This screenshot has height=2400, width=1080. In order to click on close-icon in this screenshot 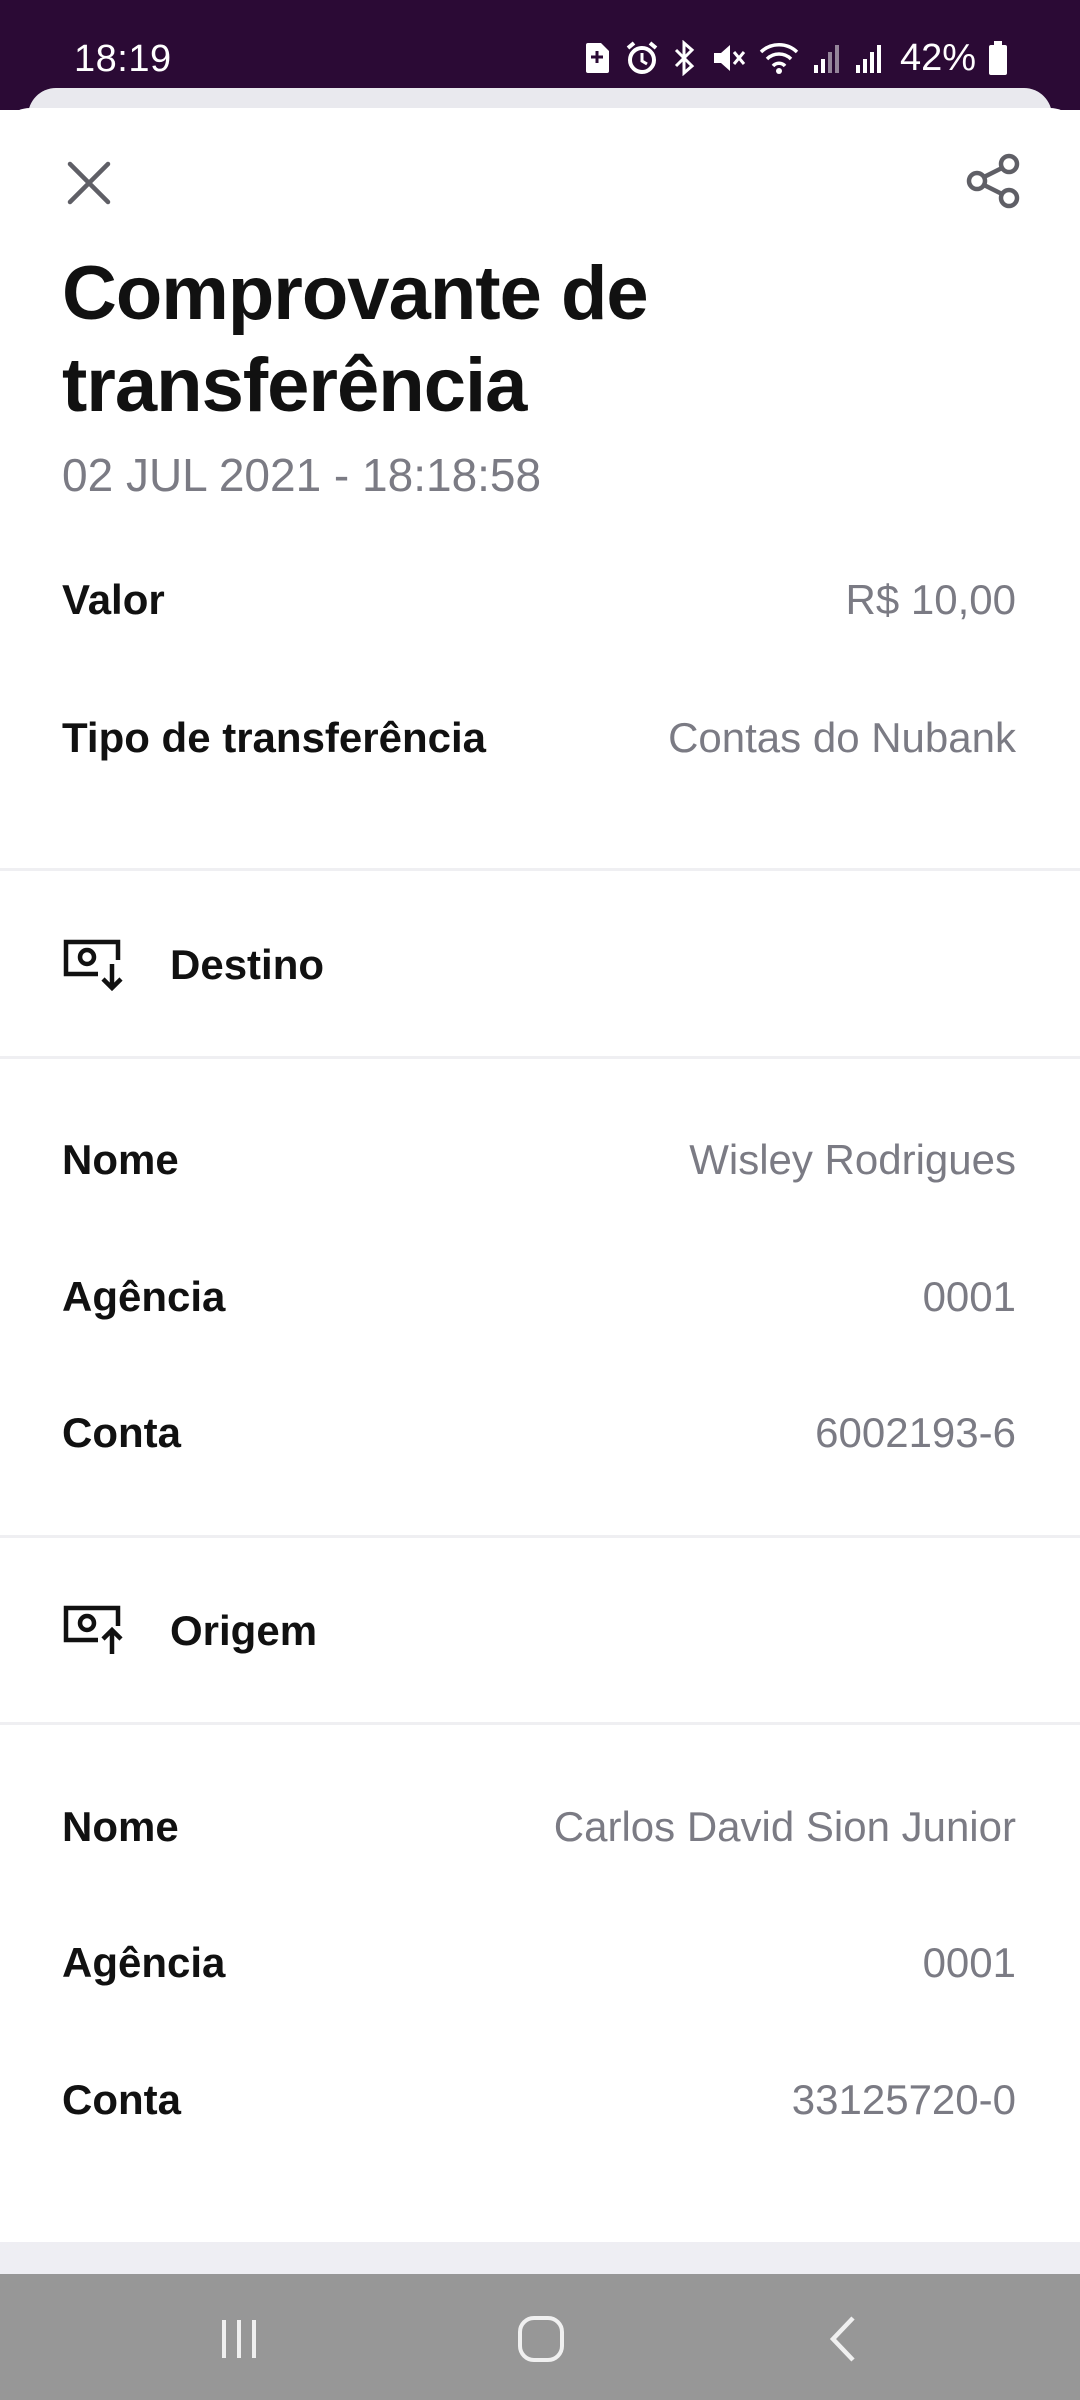, I will do `click(89, 183)`.